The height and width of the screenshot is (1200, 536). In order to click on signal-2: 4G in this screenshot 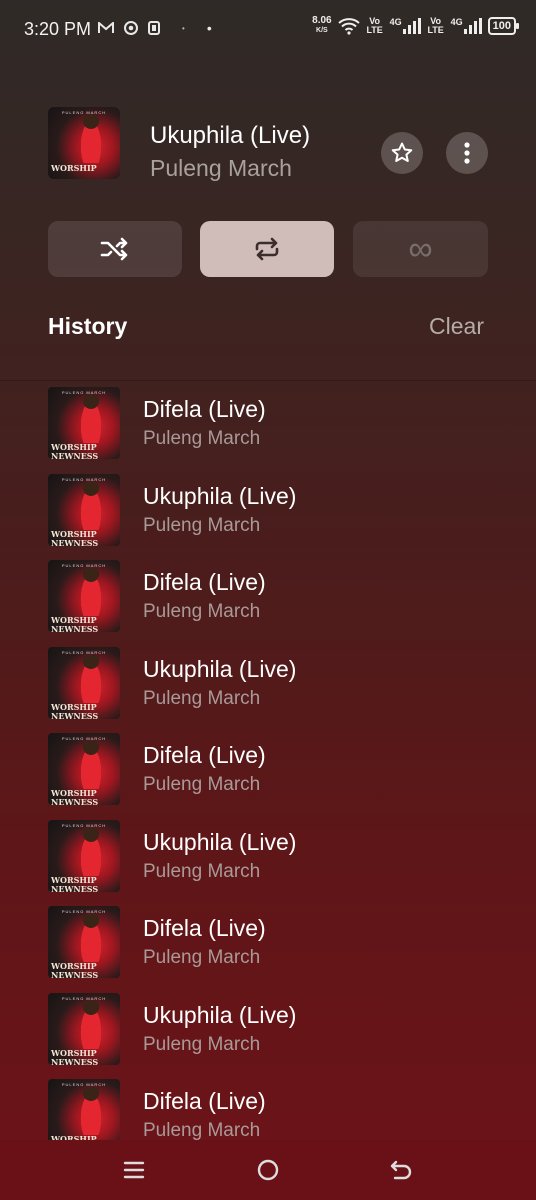, I will do `click(466, 26)`.